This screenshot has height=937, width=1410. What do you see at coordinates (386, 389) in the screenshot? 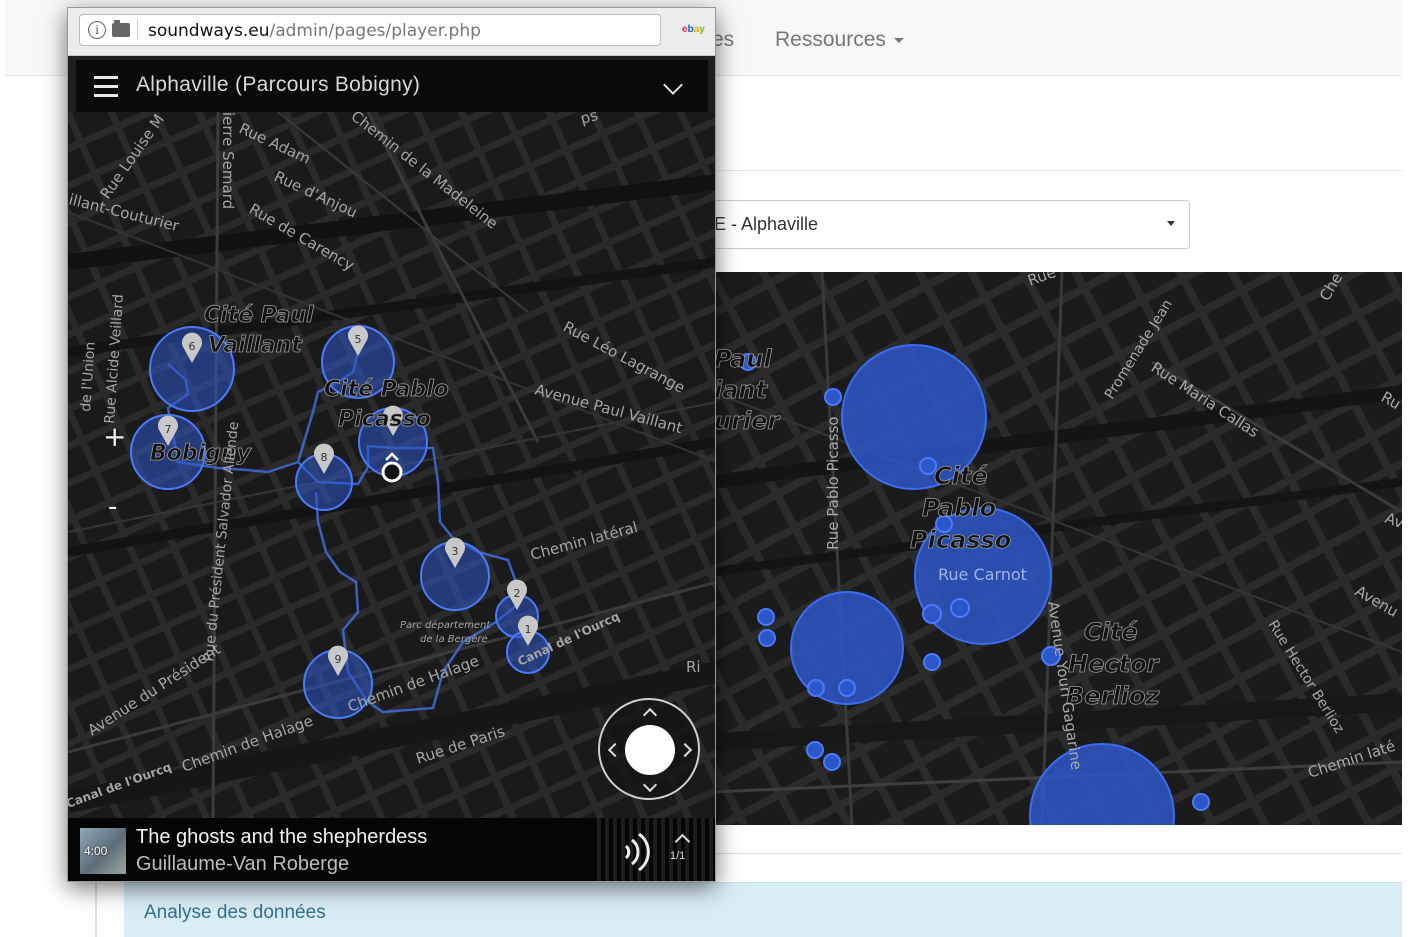
I see `map-label: Cité Pablo` at bounding box center [386, 389].